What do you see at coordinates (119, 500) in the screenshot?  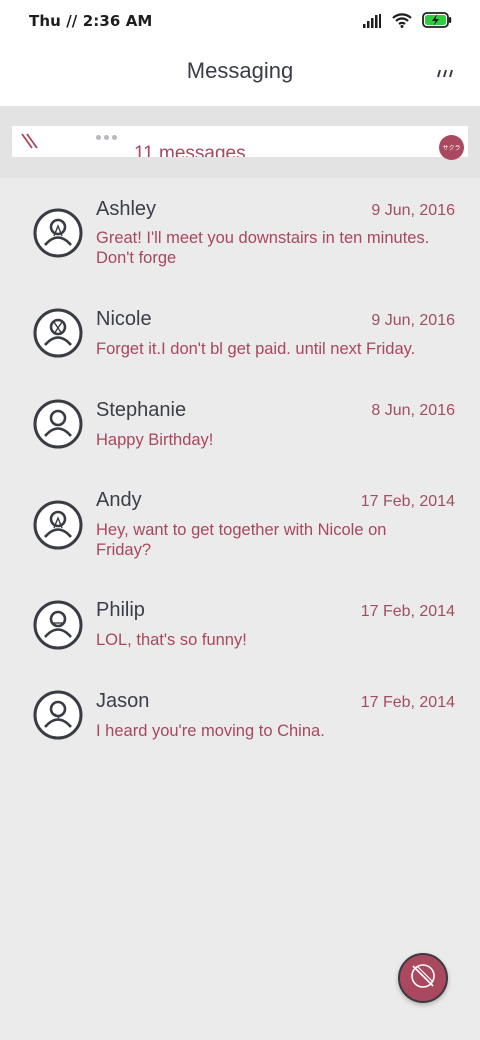 I see `contact-name: Andy` at bounding box center [119, 500].